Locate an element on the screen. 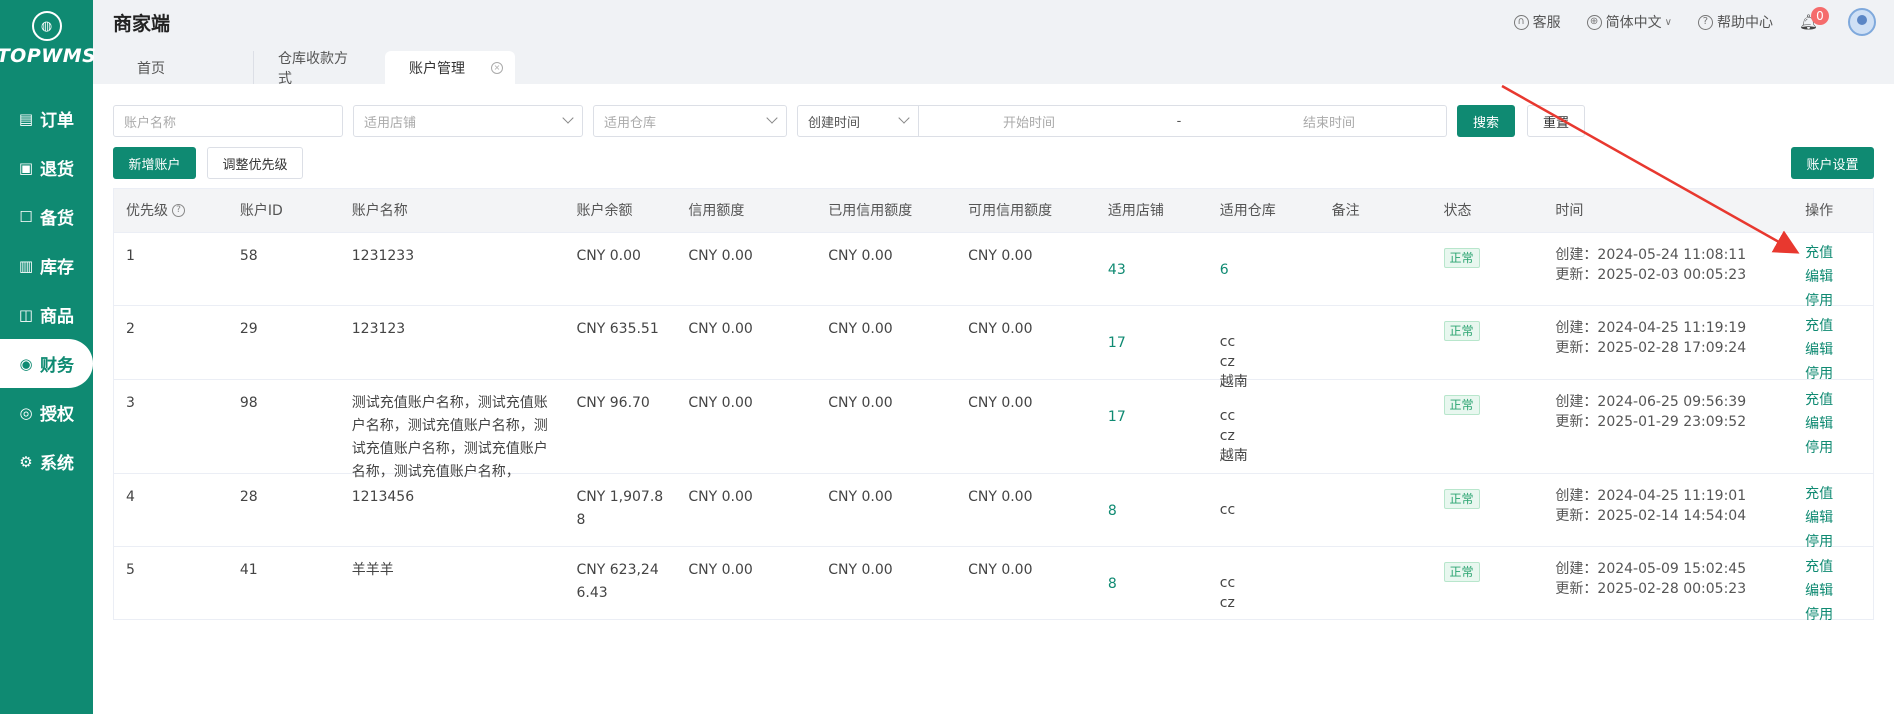  stock-prep-icon: ☐ is located at coordinates (26, 216).